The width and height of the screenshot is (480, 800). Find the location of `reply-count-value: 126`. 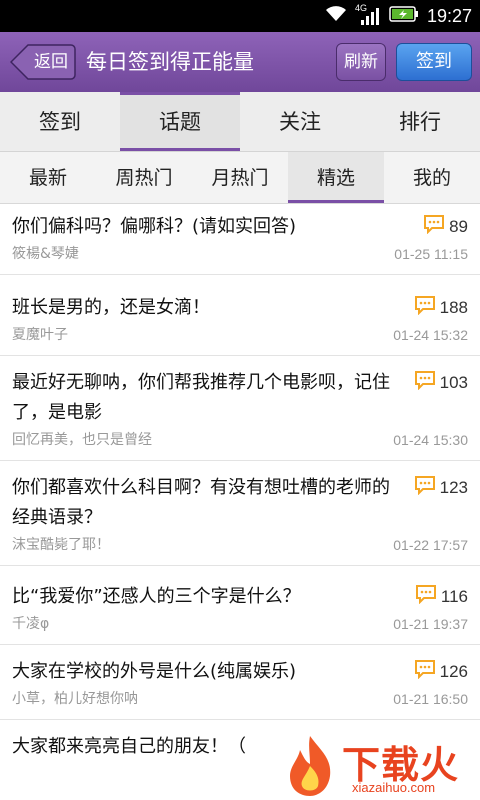

reply-count-value: 126 is located at coordinates (453, 671).